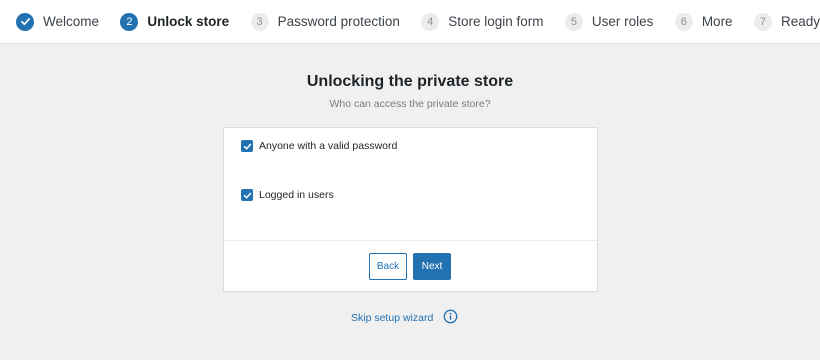  I want to click on step-label: User roles, so click(622, 21).